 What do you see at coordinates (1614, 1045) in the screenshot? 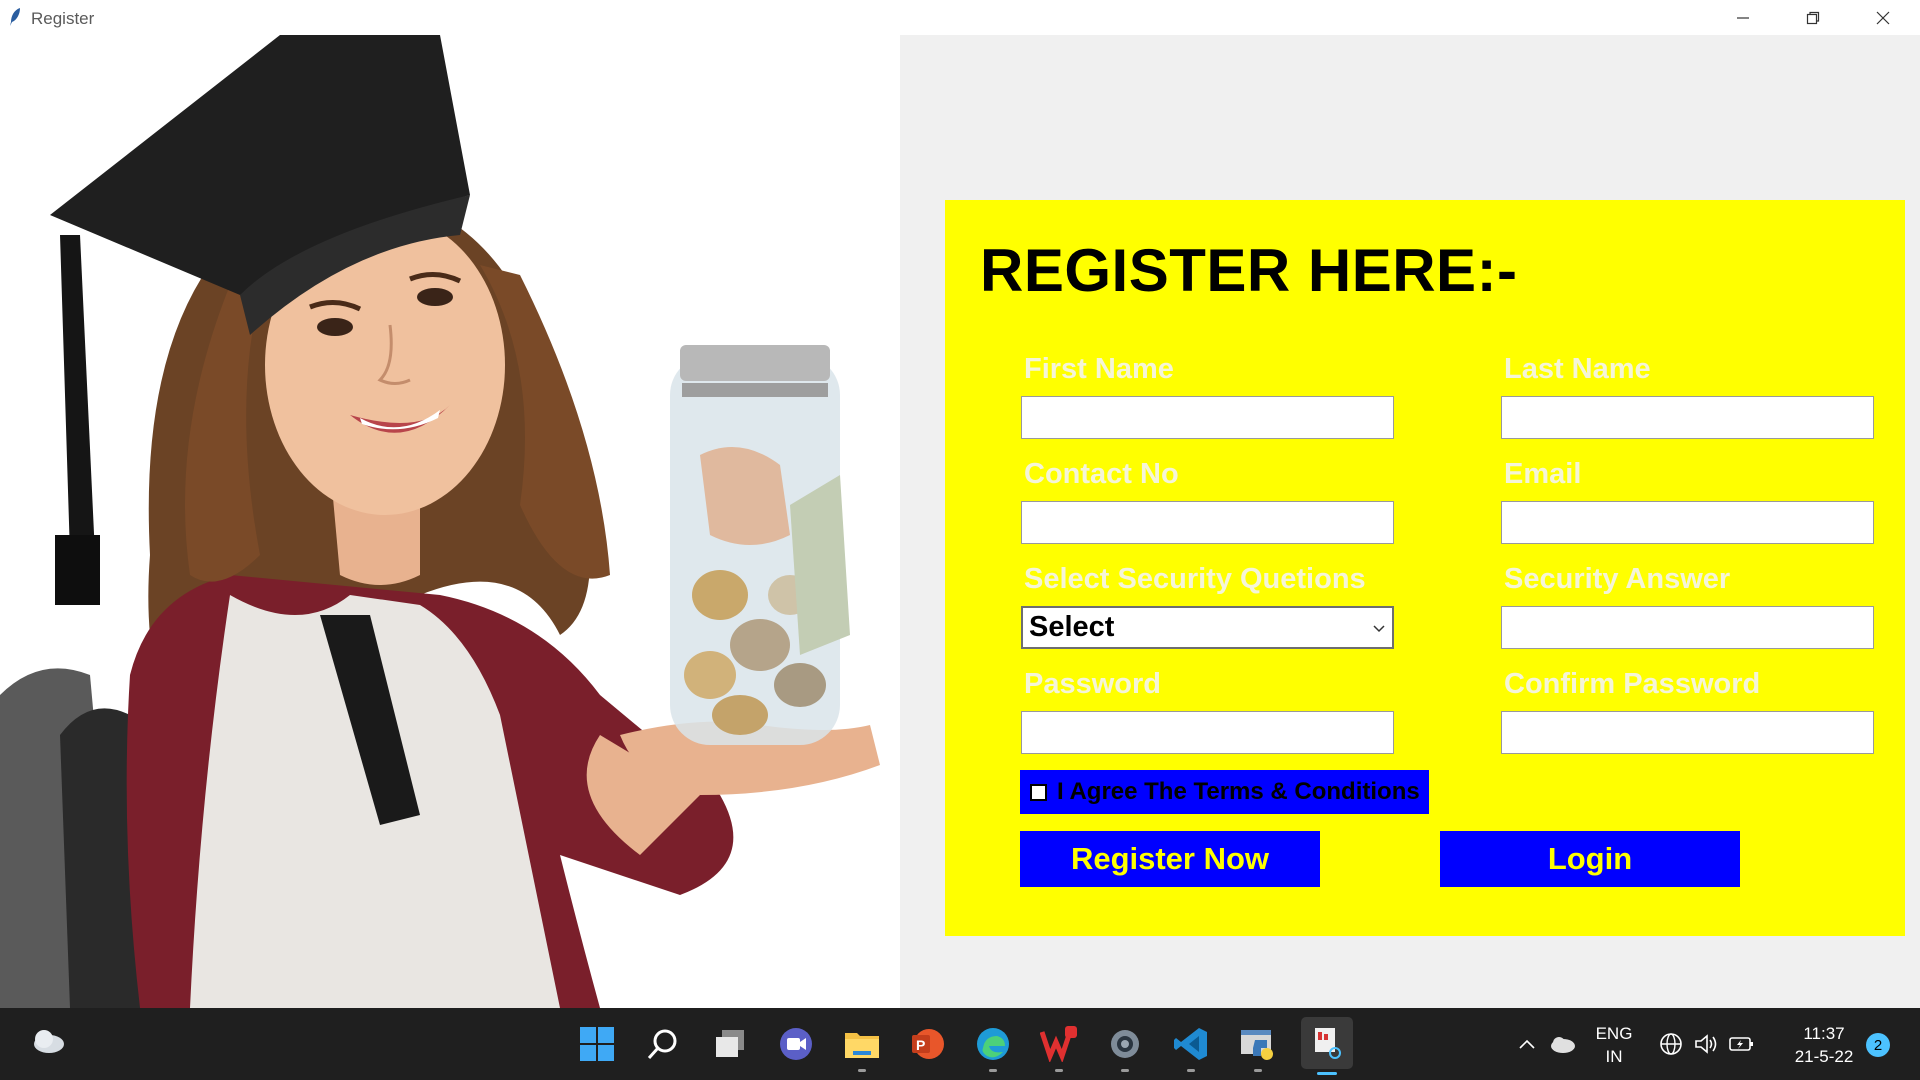
I see `language-indicator: ENG IN` at bounding box center [1614, 1045].